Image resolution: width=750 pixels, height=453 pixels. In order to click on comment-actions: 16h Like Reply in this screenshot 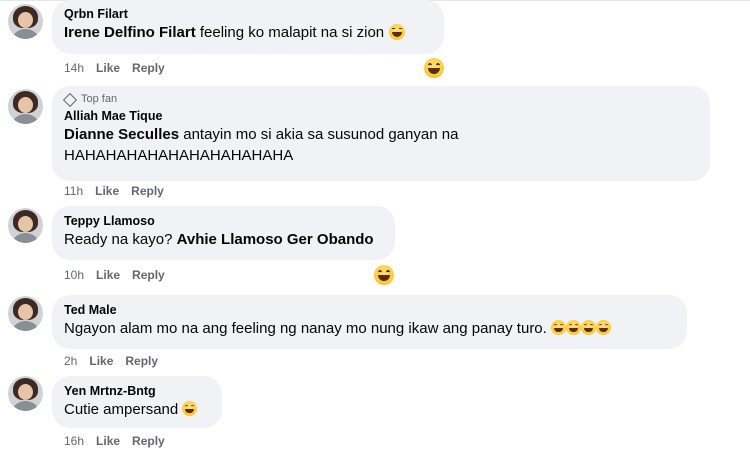, I will do `click(114, 441)`.